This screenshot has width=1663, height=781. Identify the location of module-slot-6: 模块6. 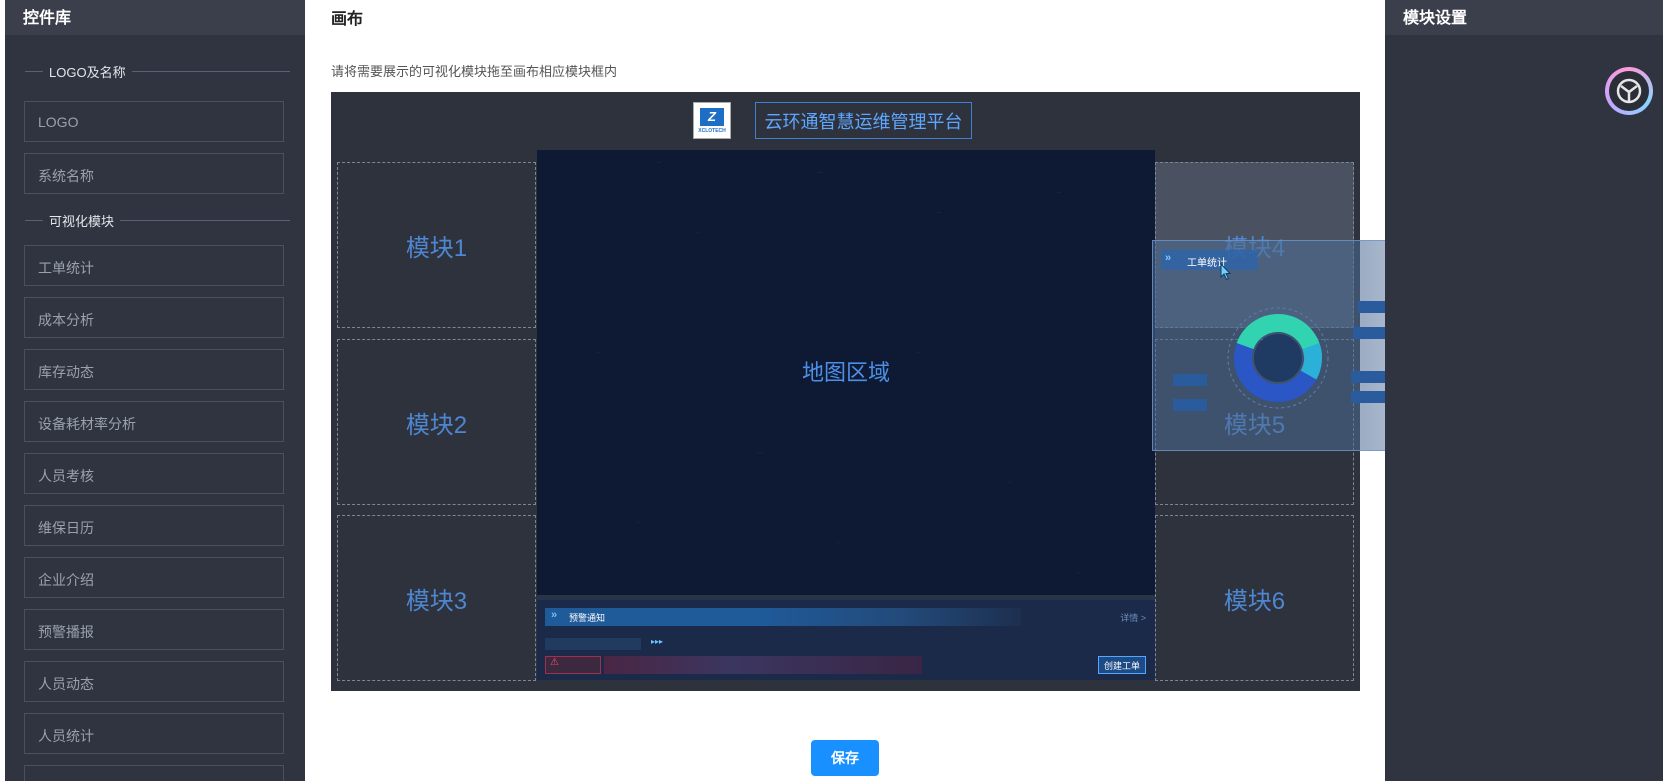
(1254, 598).